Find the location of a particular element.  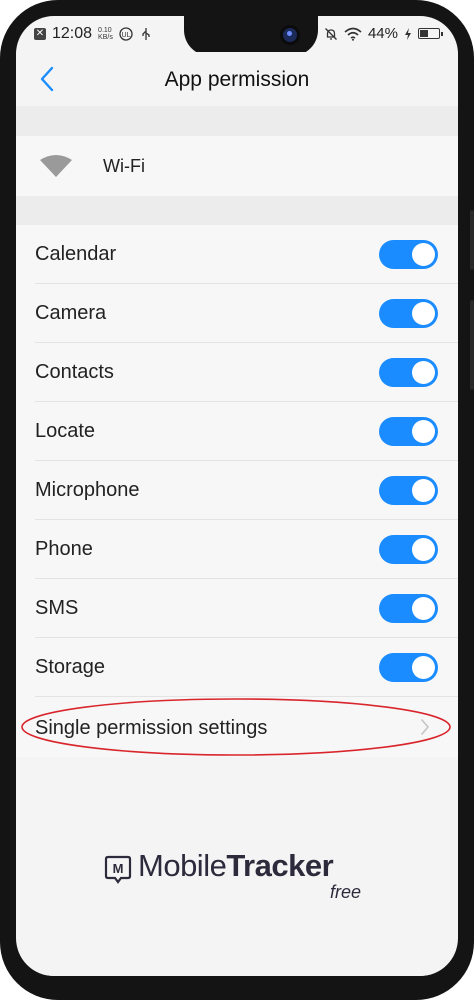

page-title: App permission is located at coordinates (237, 79).